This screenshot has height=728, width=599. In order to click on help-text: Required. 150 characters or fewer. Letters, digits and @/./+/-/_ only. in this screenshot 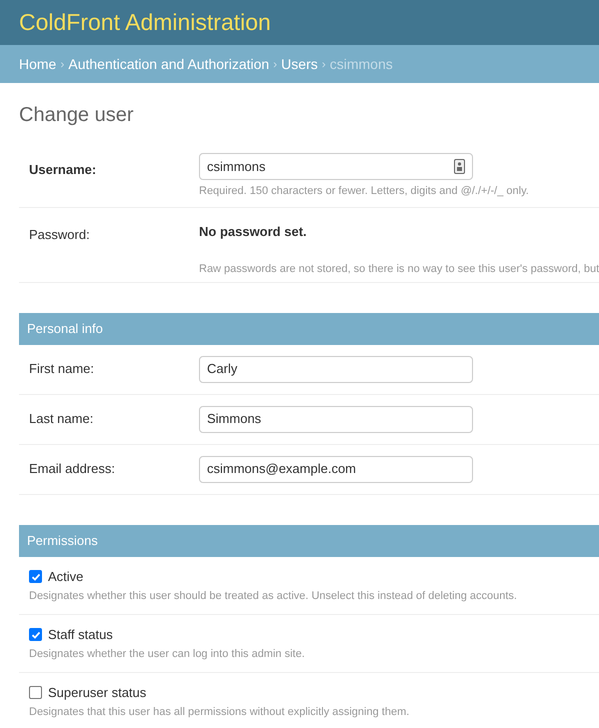, I will do `click(364, 191)`.